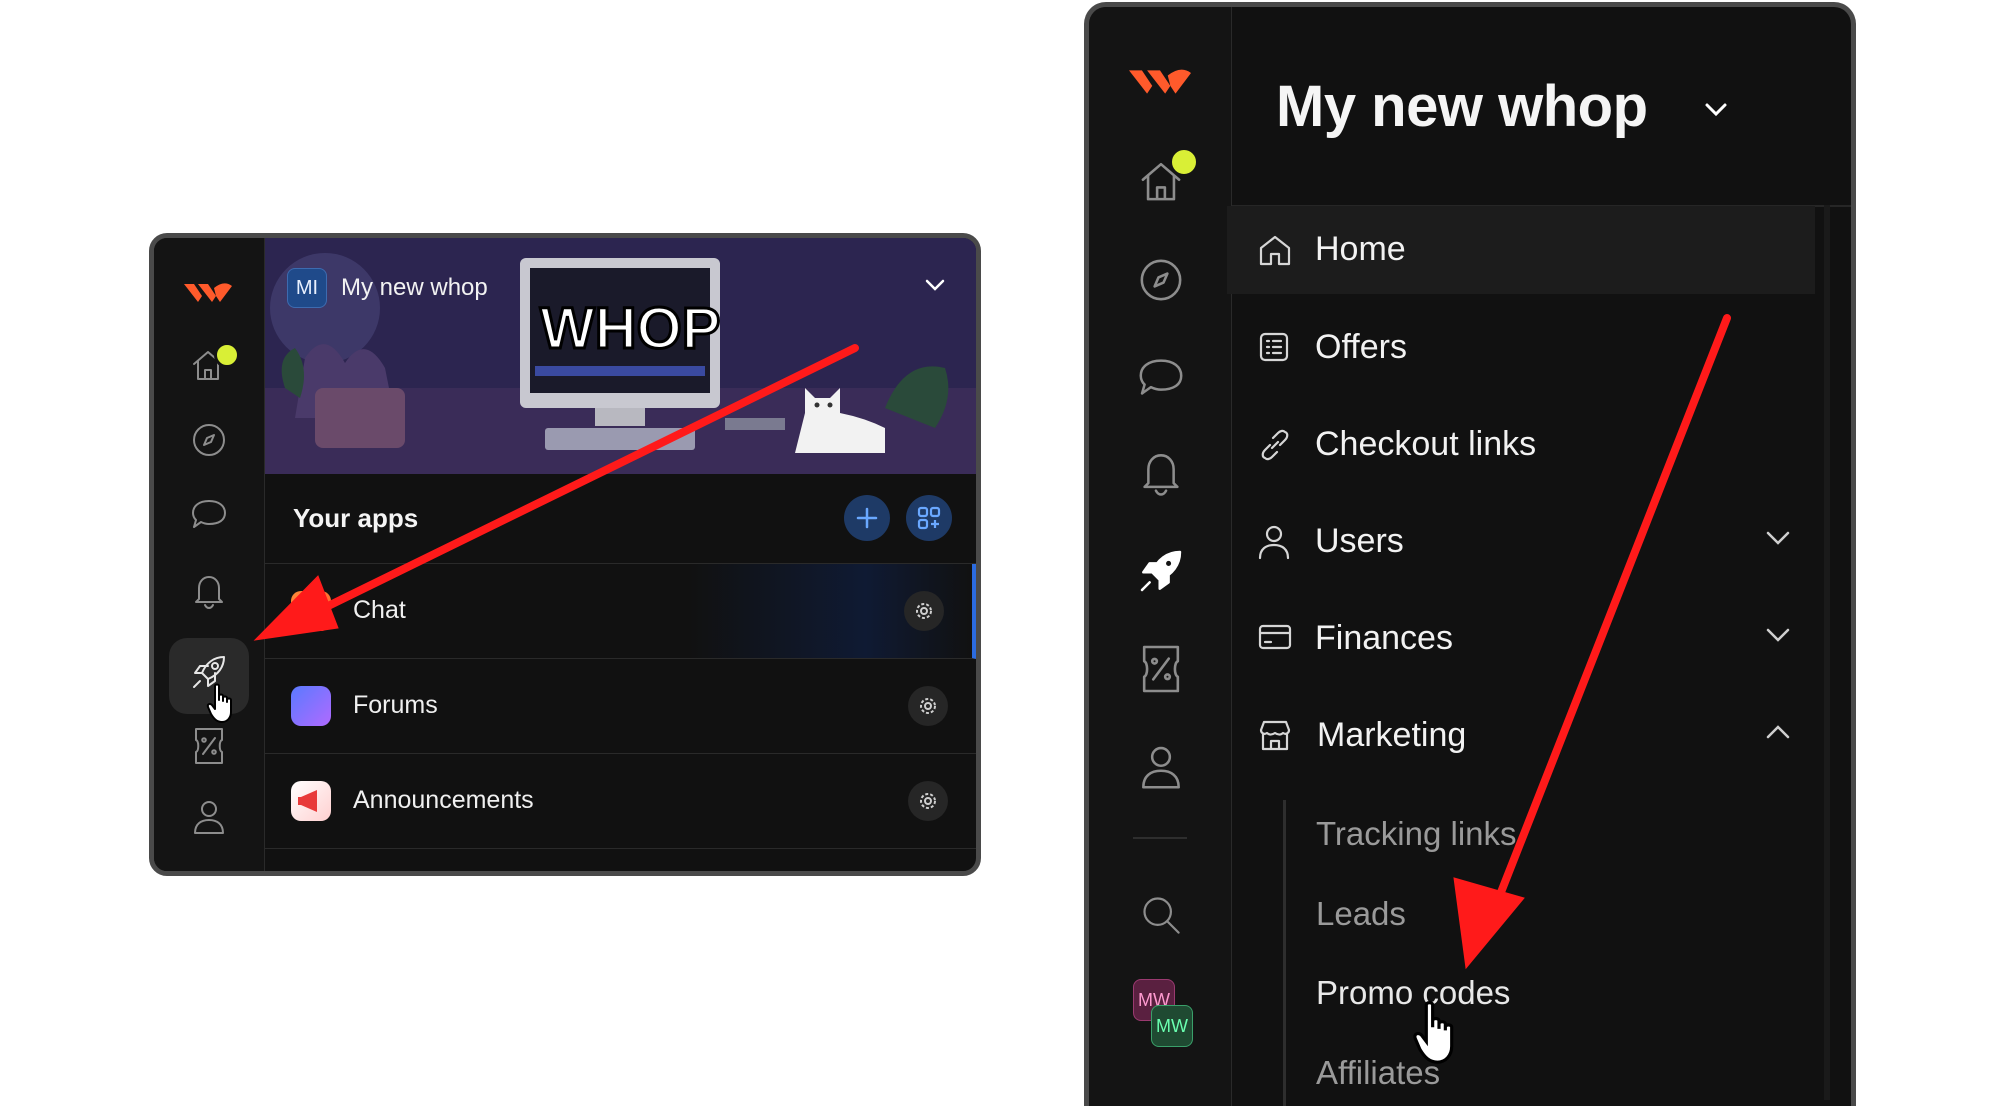  I want to click on workspace-name: My new whop, so click(414, 288).